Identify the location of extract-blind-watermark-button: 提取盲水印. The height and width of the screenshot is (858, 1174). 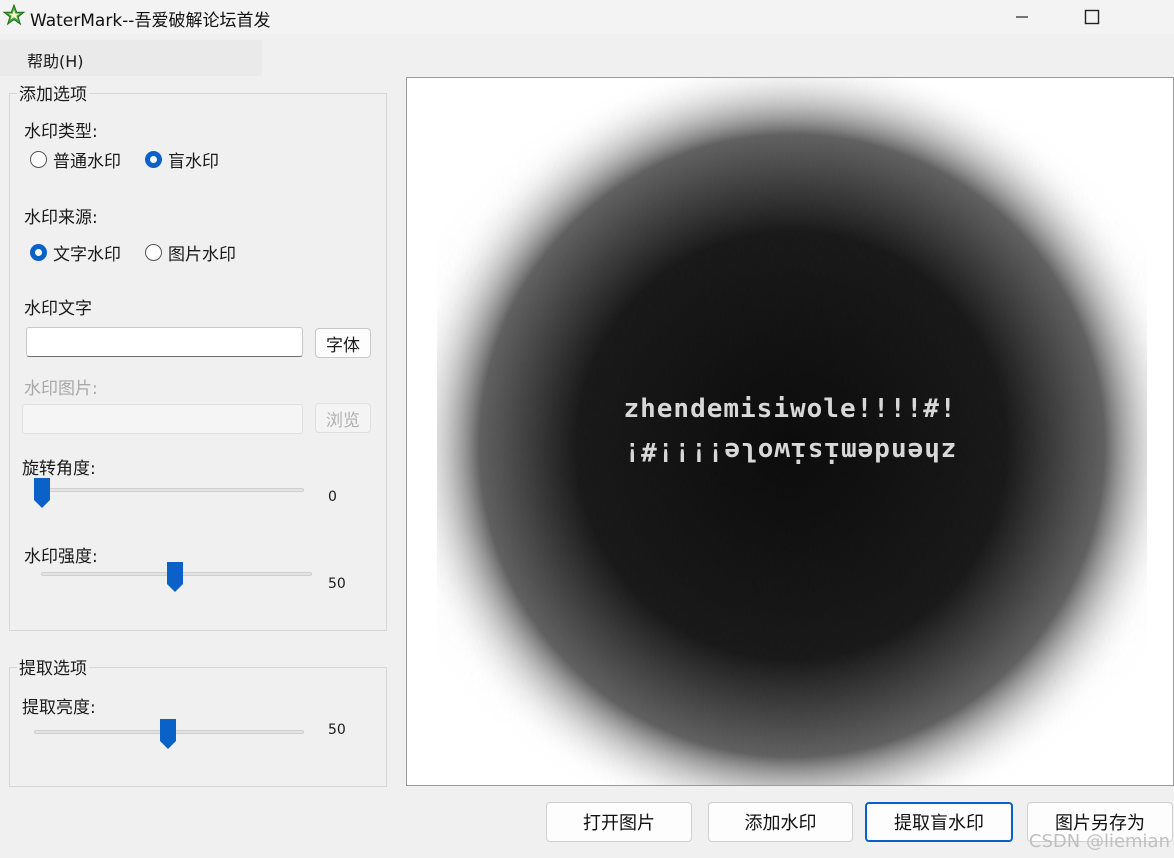
(939, 822).